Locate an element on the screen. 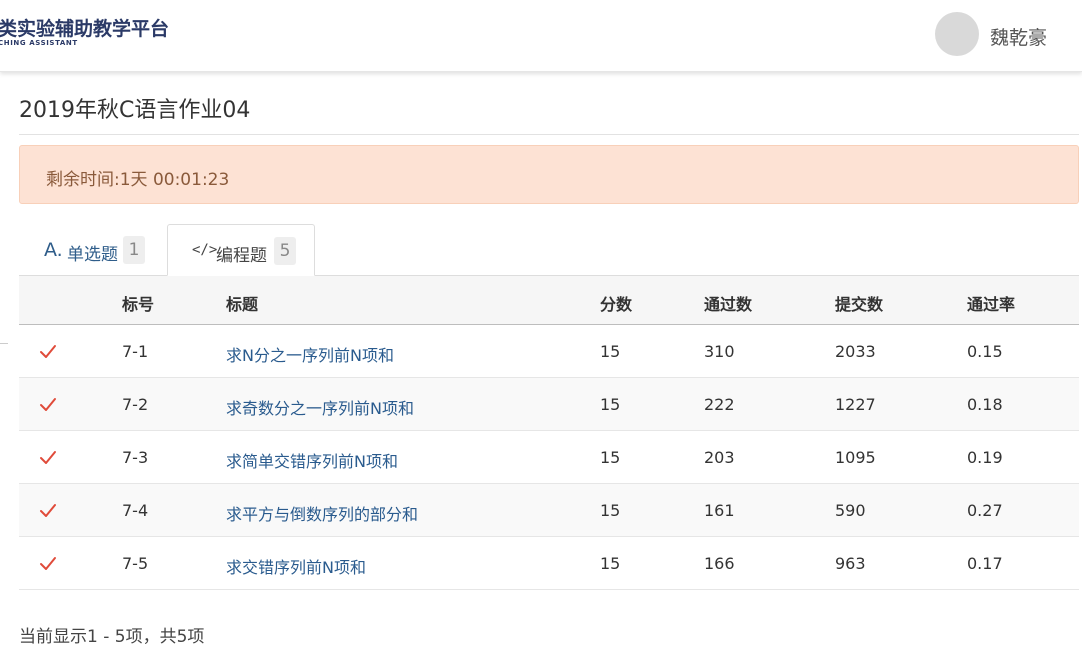 The height and width of the screenshot is (647, 1082). table-row: 7-1 求N分之一序列前N项和 15 310 2033 0.15 is located at coordinates (549, 351).